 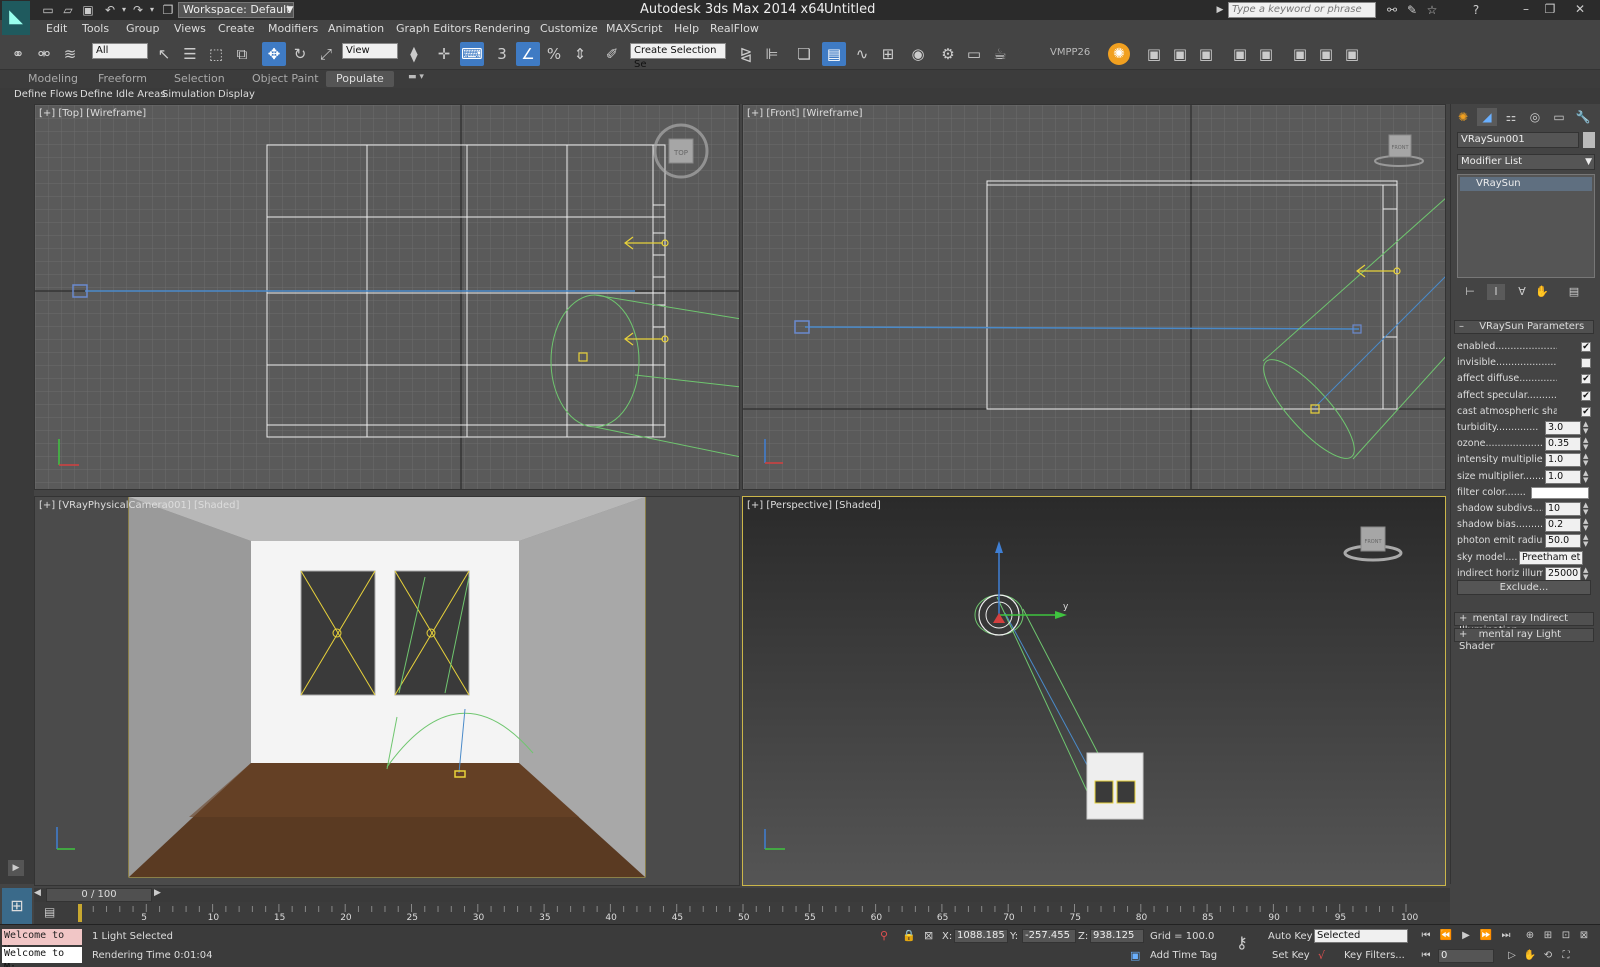 What do you see at coordinates (122, 94) in the screenshot?
I see `define-idle-areas-button: Define Idle Areas` at bounding box center [122, 94].